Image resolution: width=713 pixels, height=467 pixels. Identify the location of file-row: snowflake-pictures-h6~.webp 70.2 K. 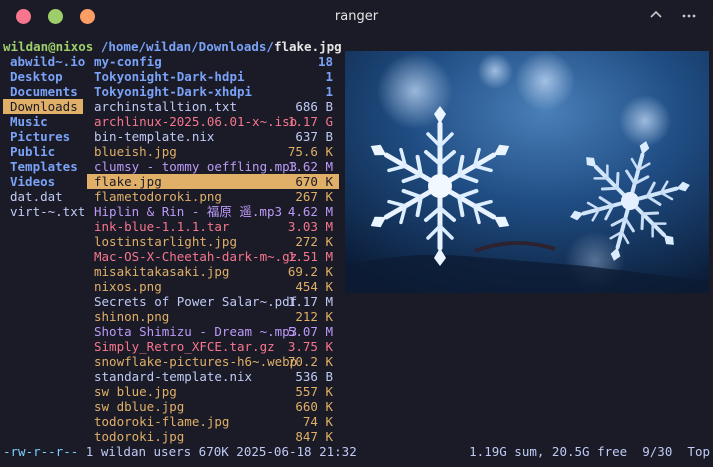
(213, 361).